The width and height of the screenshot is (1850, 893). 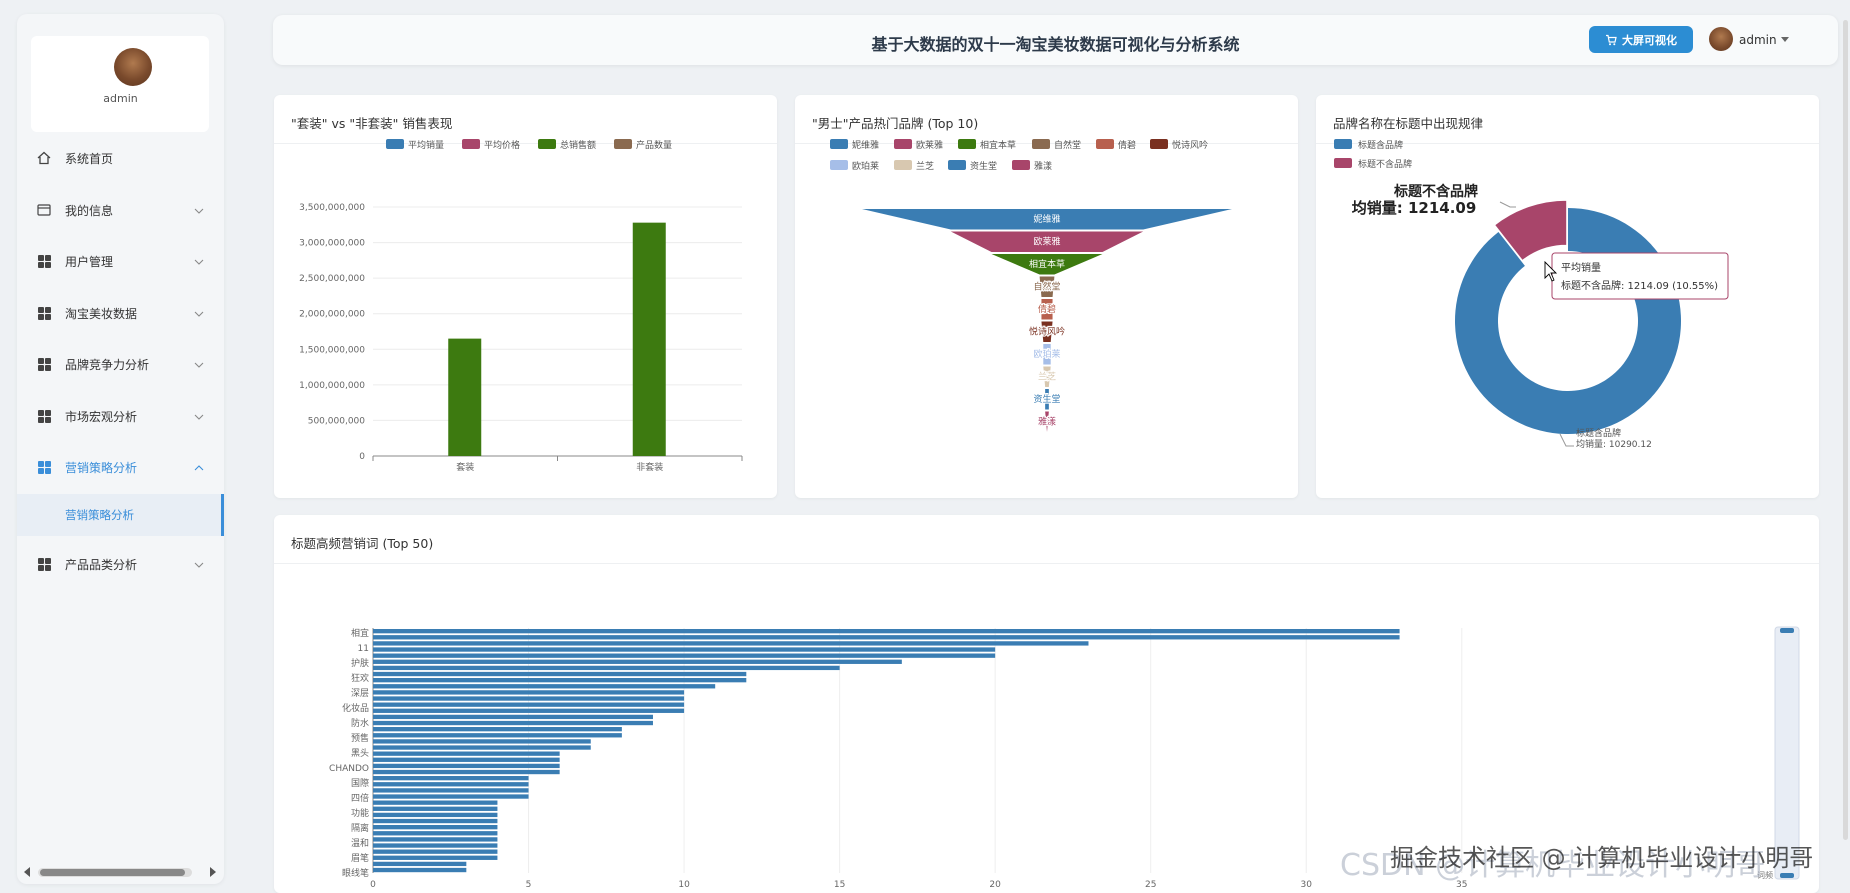 I want to click on sidebar-item-product-category: 产品品类分析, so click(x=120, y=564).